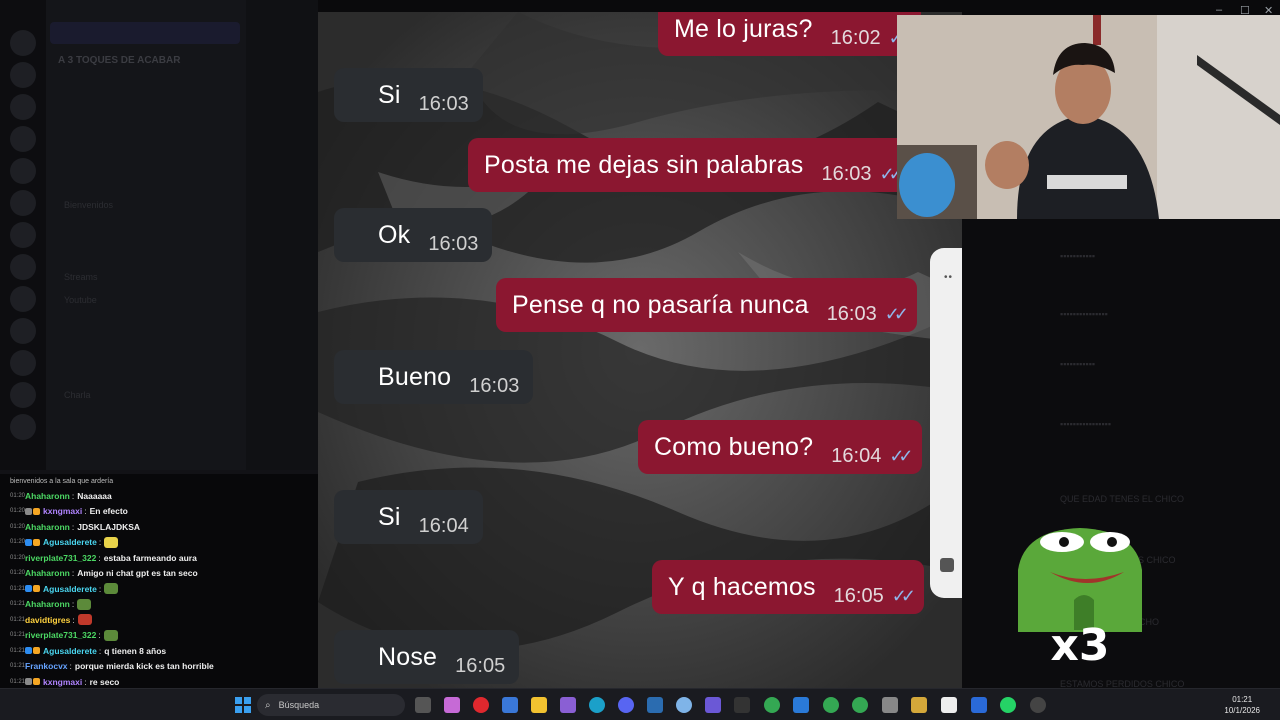 The image size is (1280, 720). Describe the element at coordinates (713, 705) in the screenshot. I see `apps-icon` at that location.